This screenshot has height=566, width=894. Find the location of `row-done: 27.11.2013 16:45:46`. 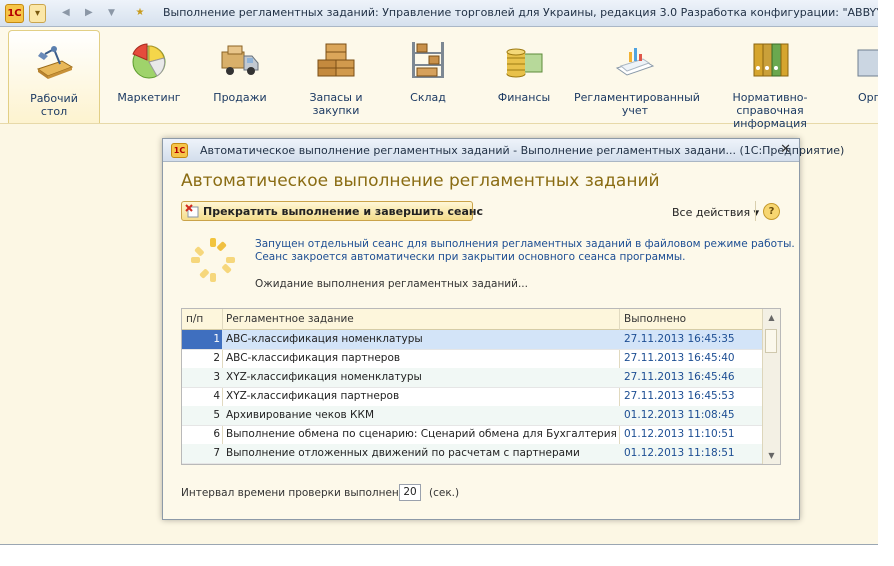

row-done: 27.11.2013 16:45:46 is located at coordinates (679, 377).